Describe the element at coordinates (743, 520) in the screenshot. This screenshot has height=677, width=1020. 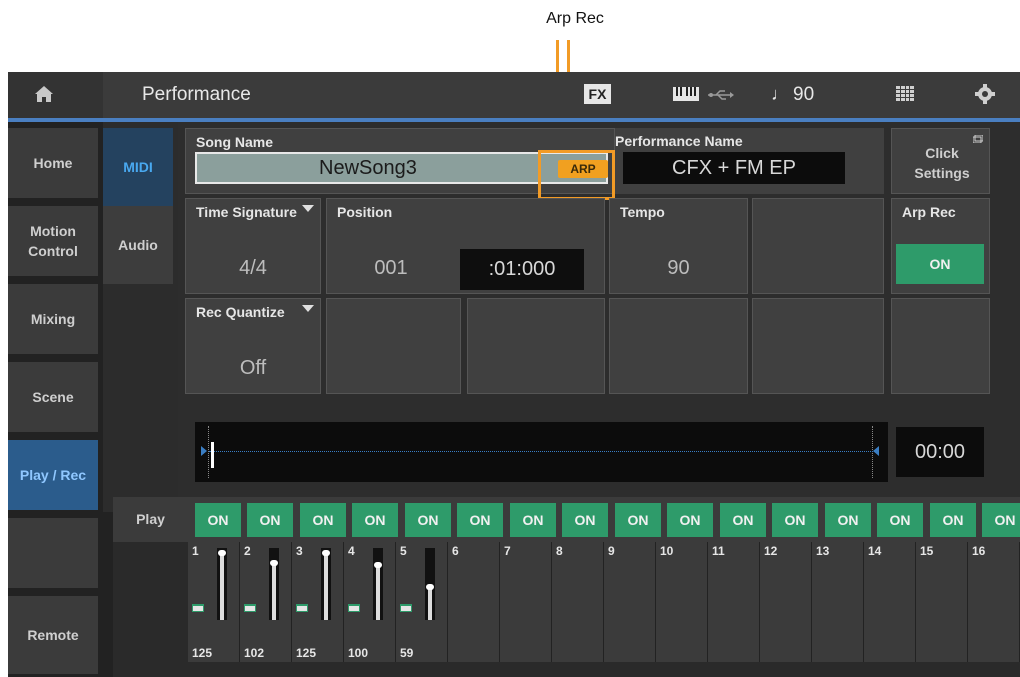
I see `part-11-play-button: ON` at that location.